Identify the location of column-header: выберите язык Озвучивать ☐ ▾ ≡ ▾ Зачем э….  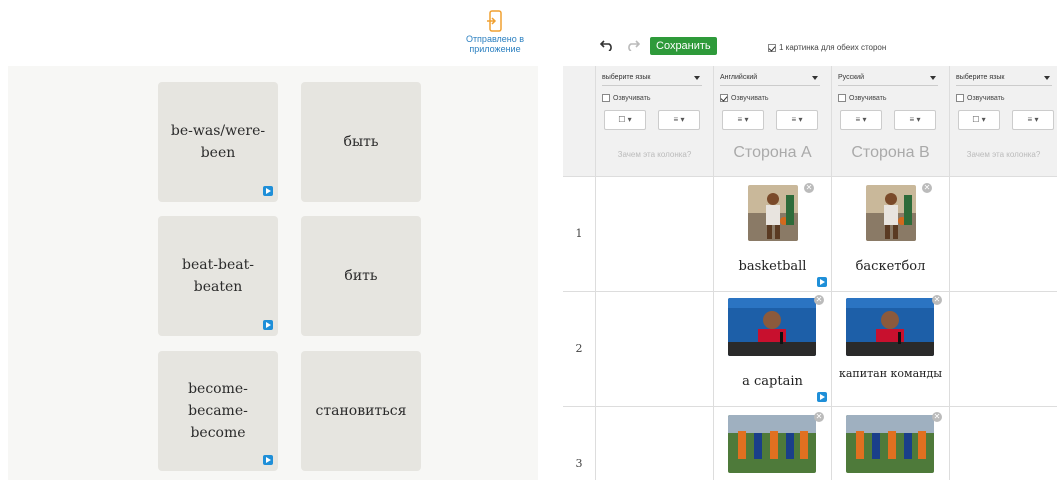
(1003, 121).